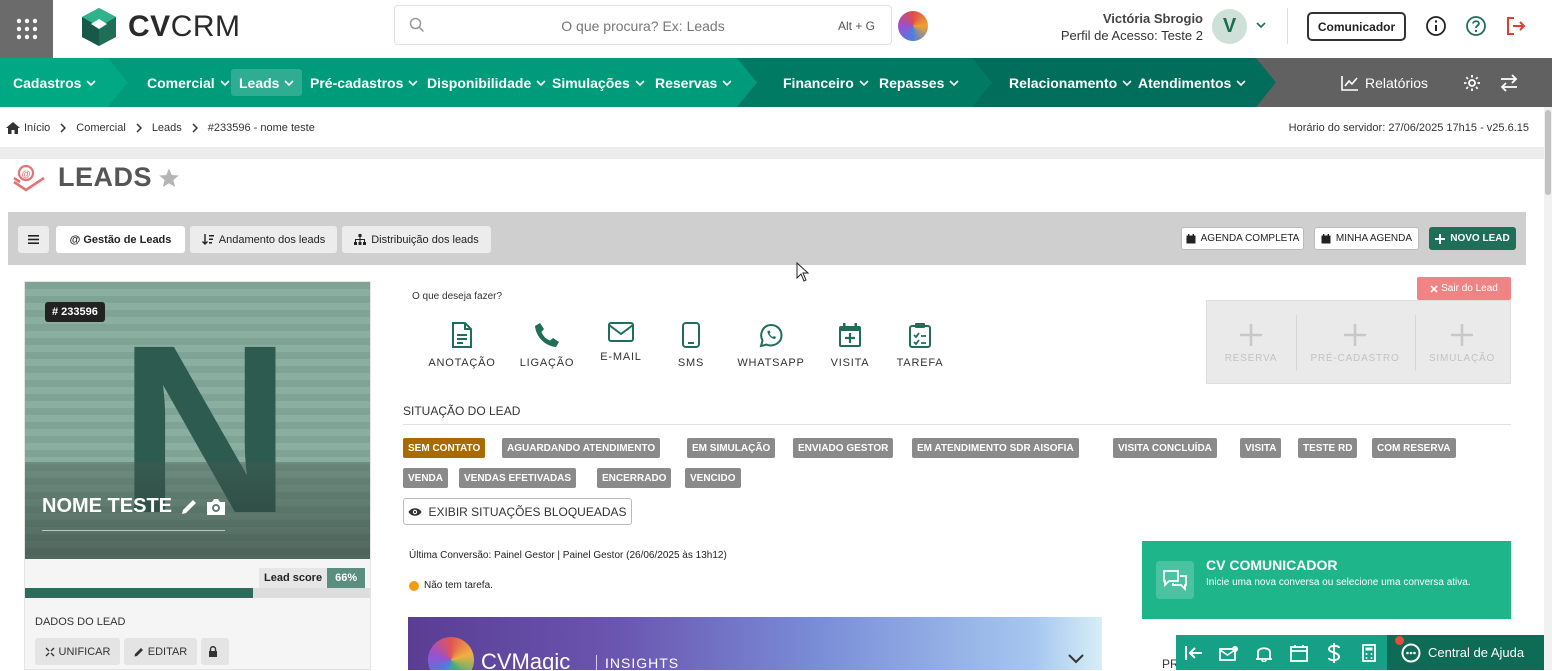 The width and height of the screenshot is (1552, 671). I want to click on nav-leads: Leads, so click(267, 82).